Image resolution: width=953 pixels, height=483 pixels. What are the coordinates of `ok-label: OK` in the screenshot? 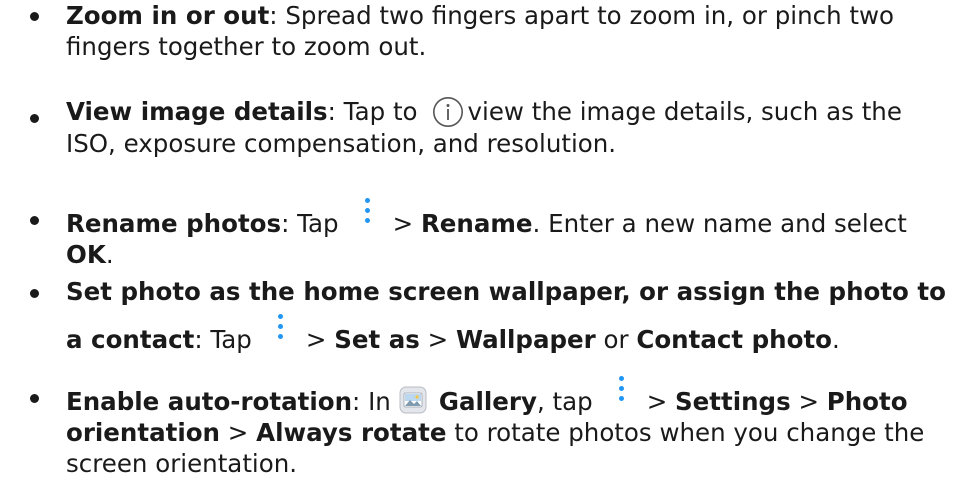 It's located at (86, 254).